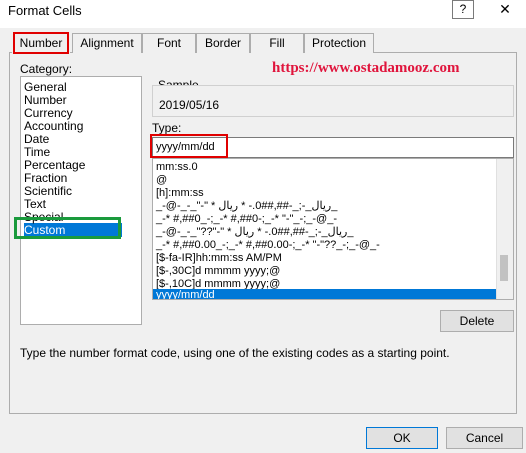  Describe the element at coordinates (41, 42) in the screenshot. I see `tab-number: Number` at that location.